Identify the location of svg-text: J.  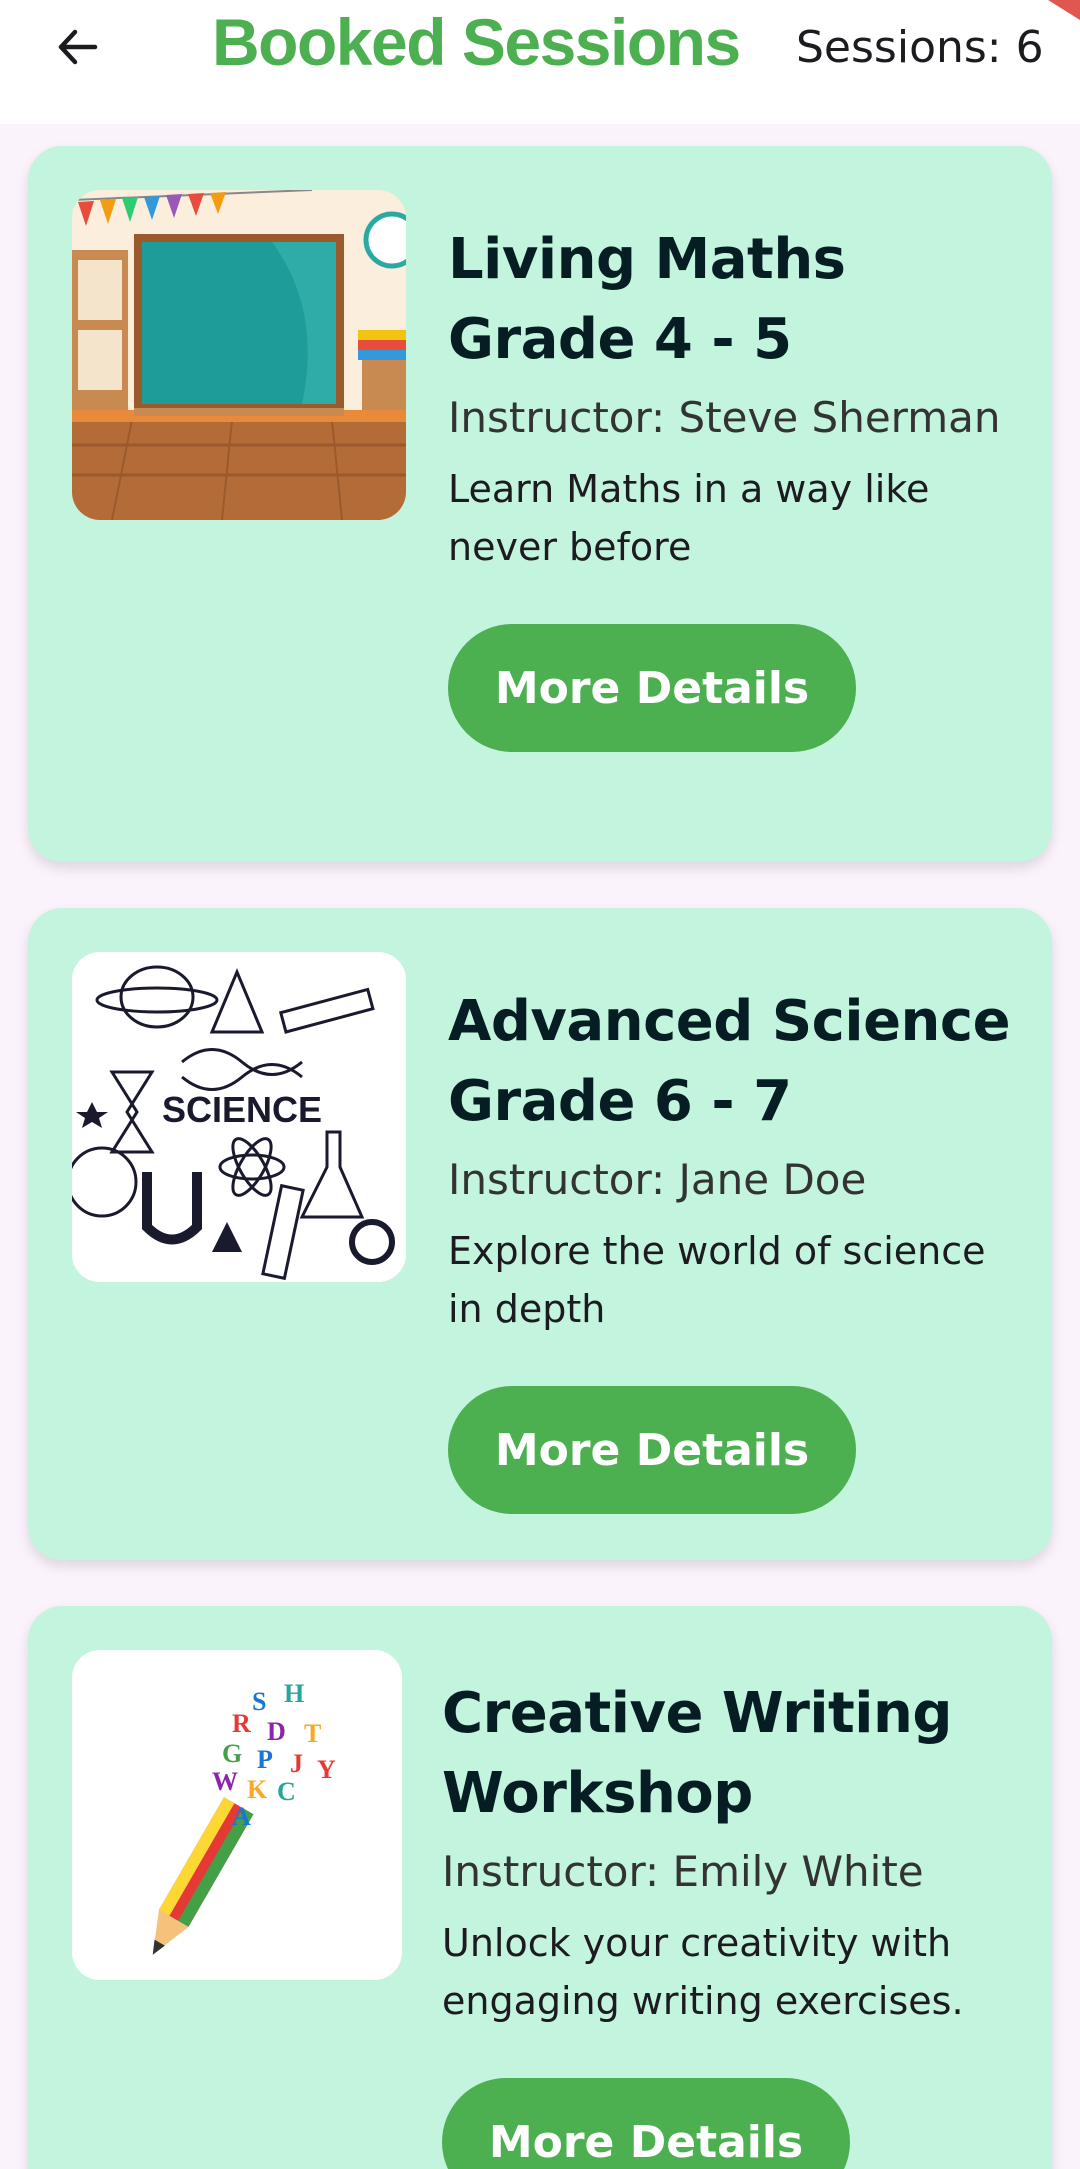
(296, 1763).